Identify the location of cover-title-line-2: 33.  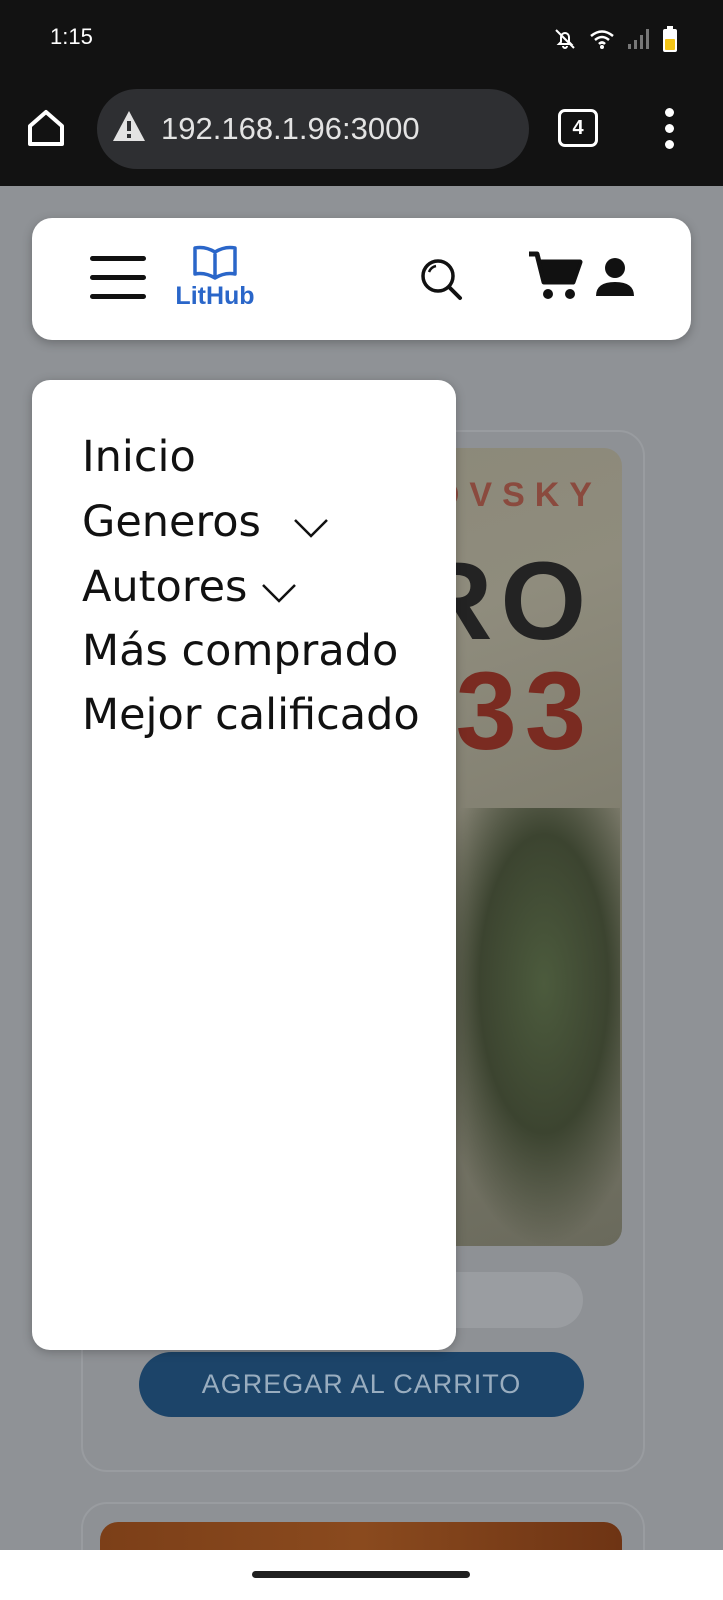
(524, 711).